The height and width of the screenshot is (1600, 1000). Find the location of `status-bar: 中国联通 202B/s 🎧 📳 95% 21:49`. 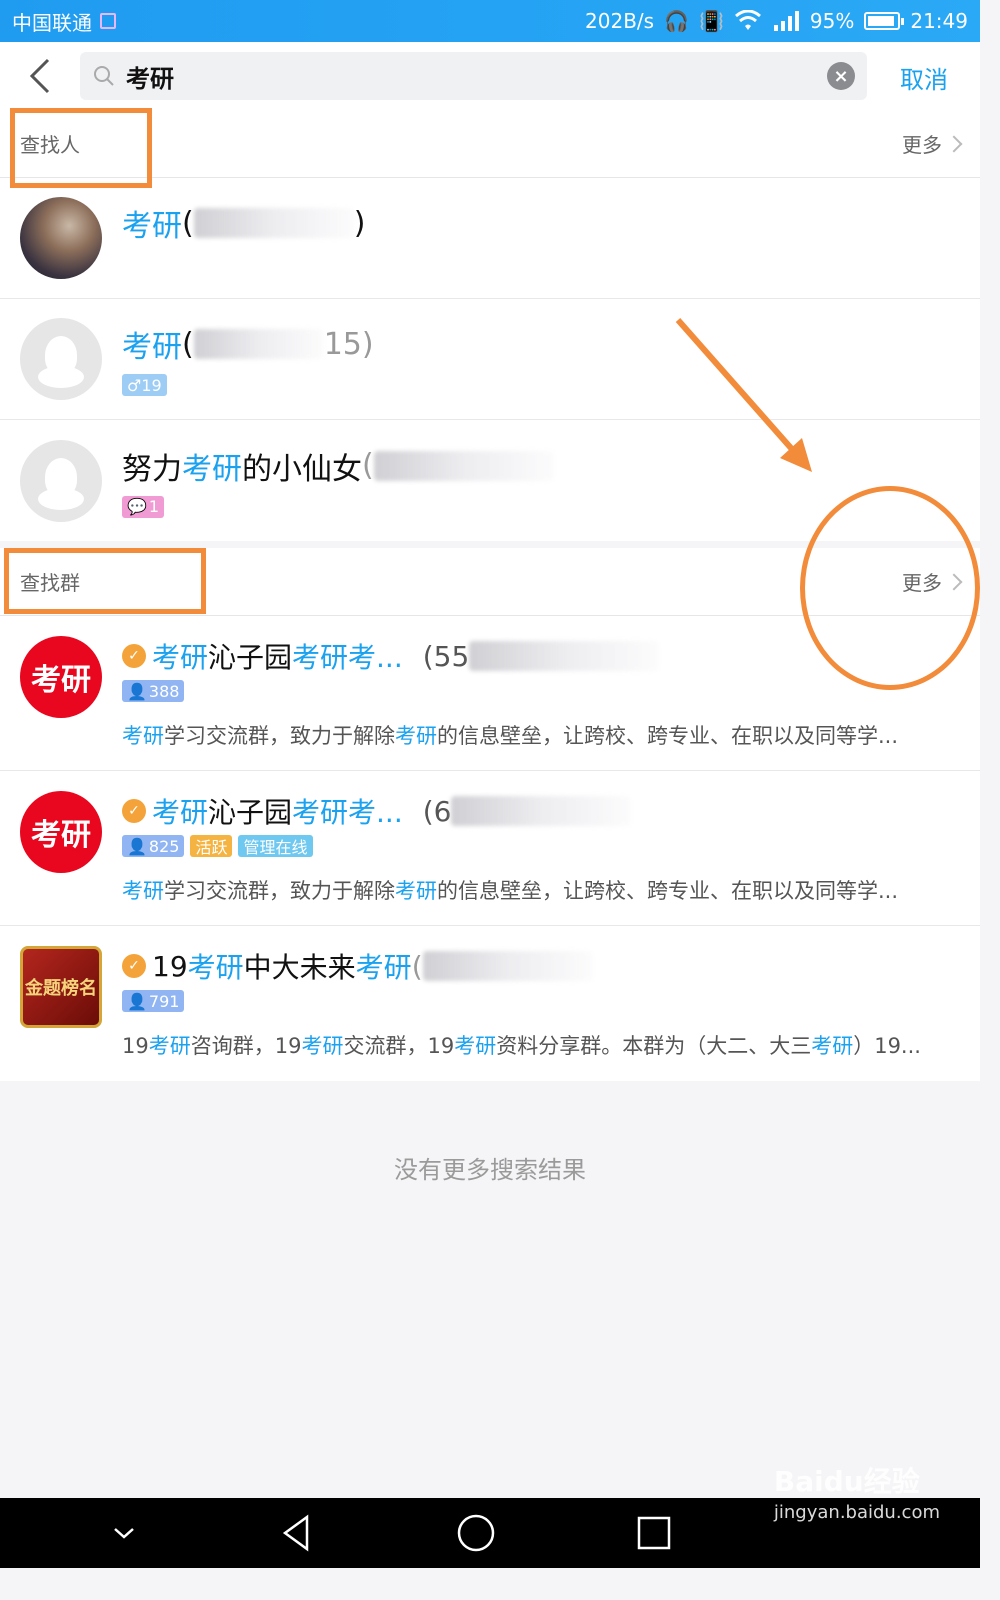

status-bar: 中国联通 202B/s 🎧 📳 95% 21:49 is located at coordinates (490, 21).